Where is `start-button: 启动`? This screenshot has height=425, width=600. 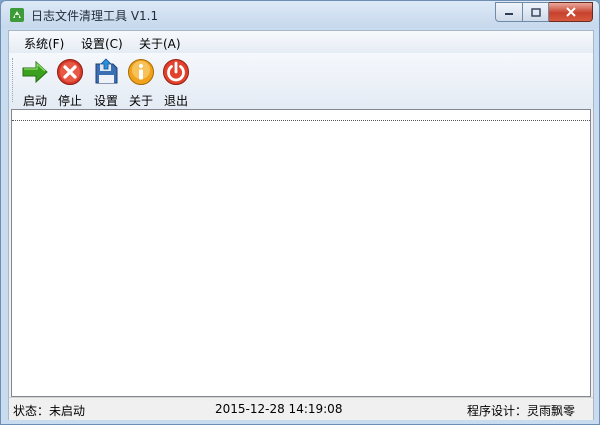
start-button: 启动 is located at coordinates (35, 82).